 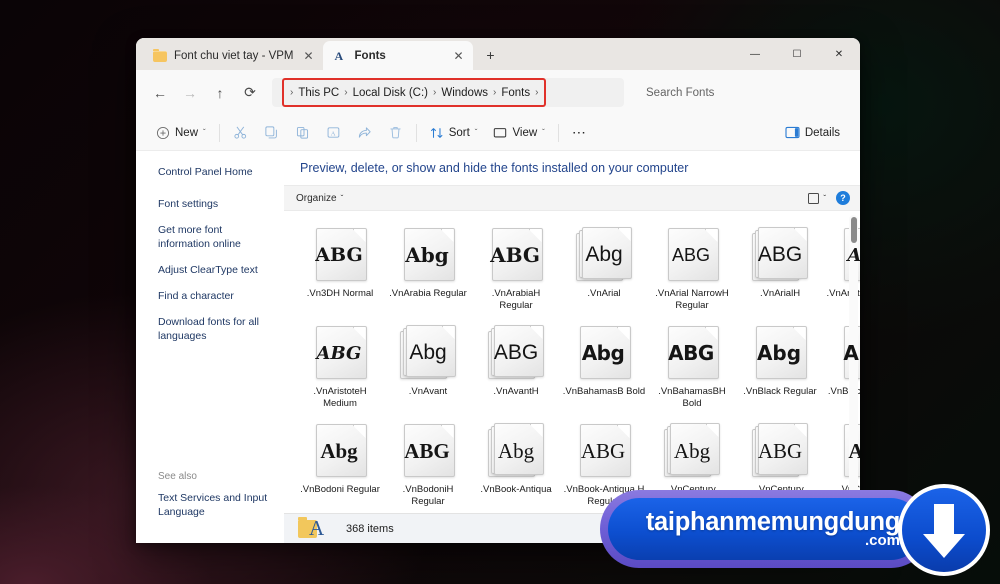 I want to click on watermark-text: taiphanmemungdung, so click(x=772, y=522).